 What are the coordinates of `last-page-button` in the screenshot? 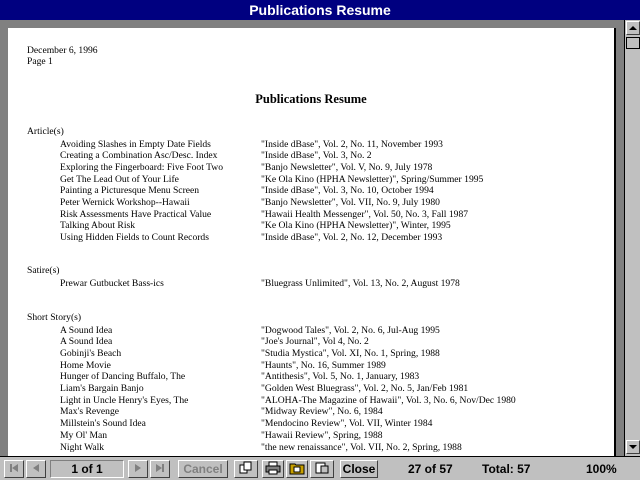 It's located at (160, 469).